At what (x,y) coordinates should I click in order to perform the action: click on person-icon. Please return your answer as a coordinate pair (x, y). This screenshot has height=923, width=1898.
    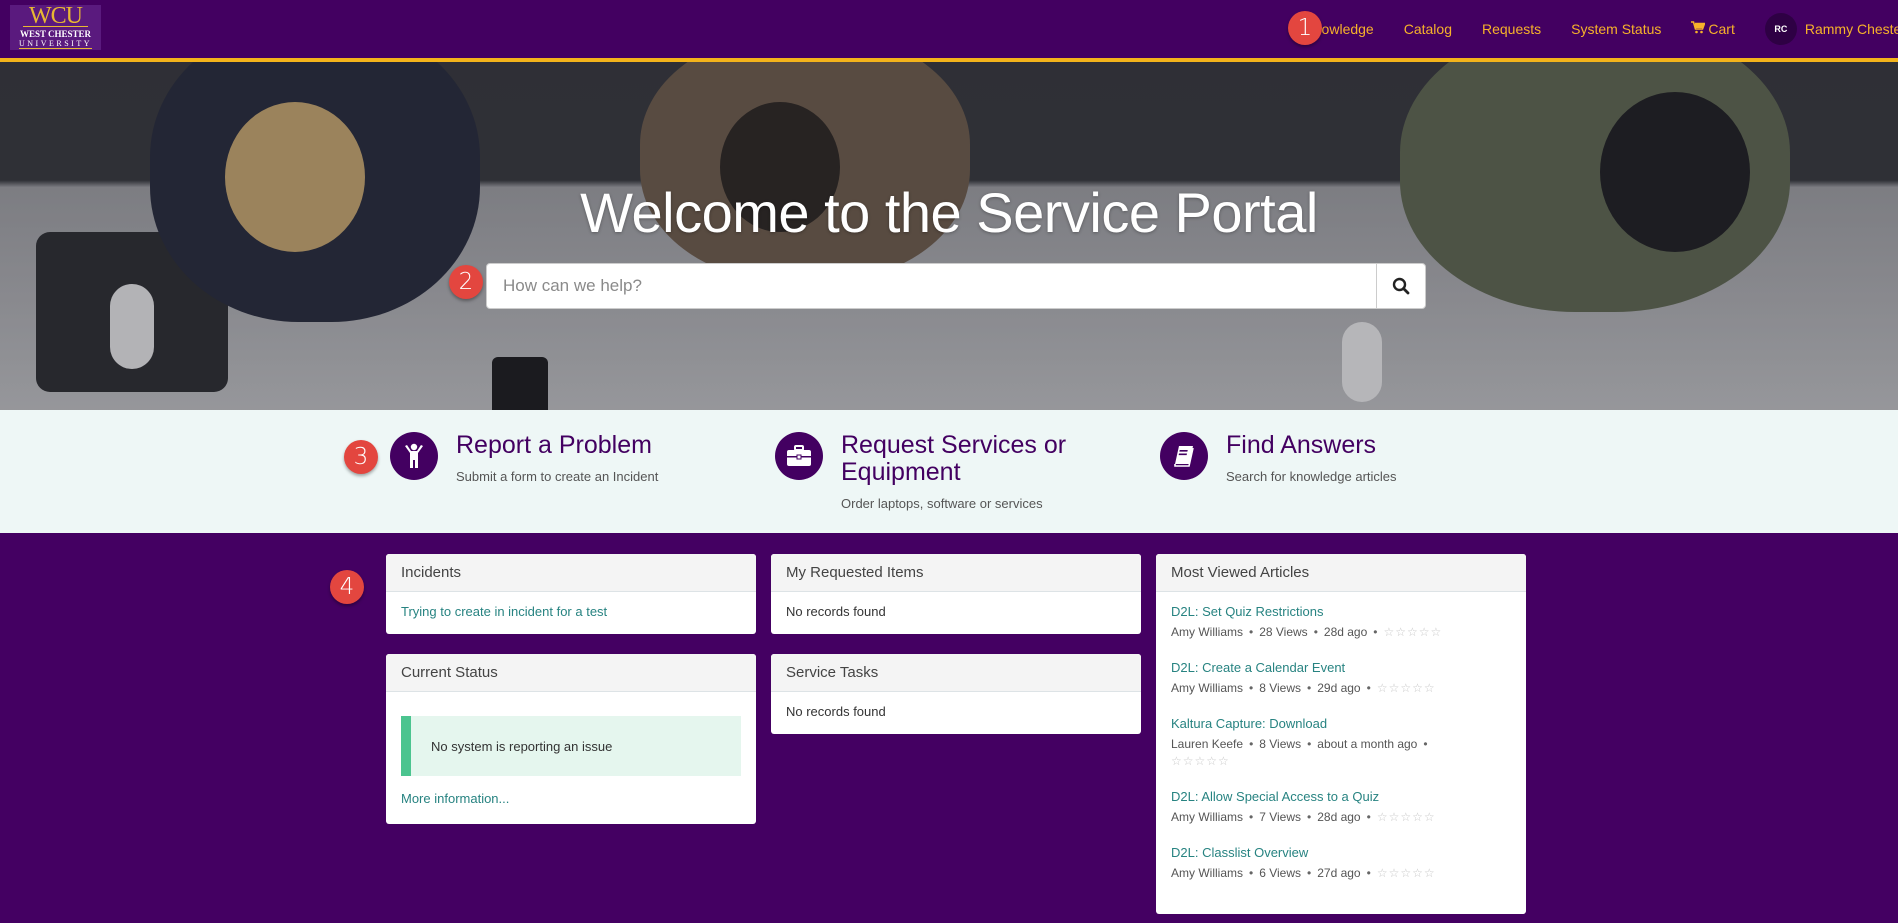
    Looking at the image, I should click on (414, 456).